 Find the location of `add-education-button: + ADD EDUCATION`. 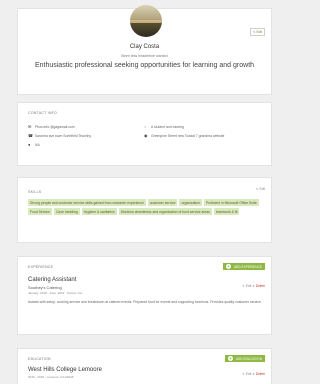

add-education-button: + ADD EDUCATION is located at coordinates (244, 358).